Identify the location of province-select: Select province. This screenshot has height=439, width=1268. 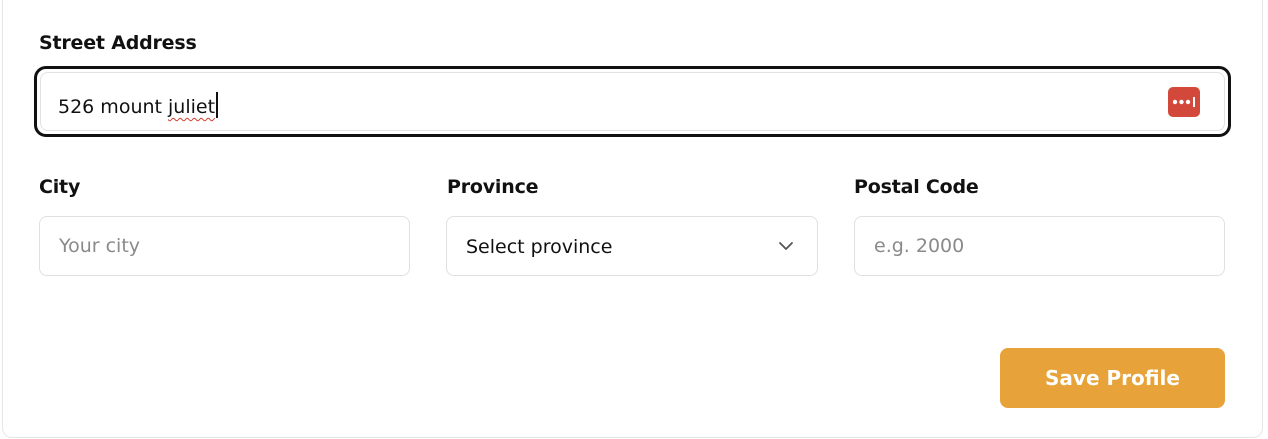
(632, 246).